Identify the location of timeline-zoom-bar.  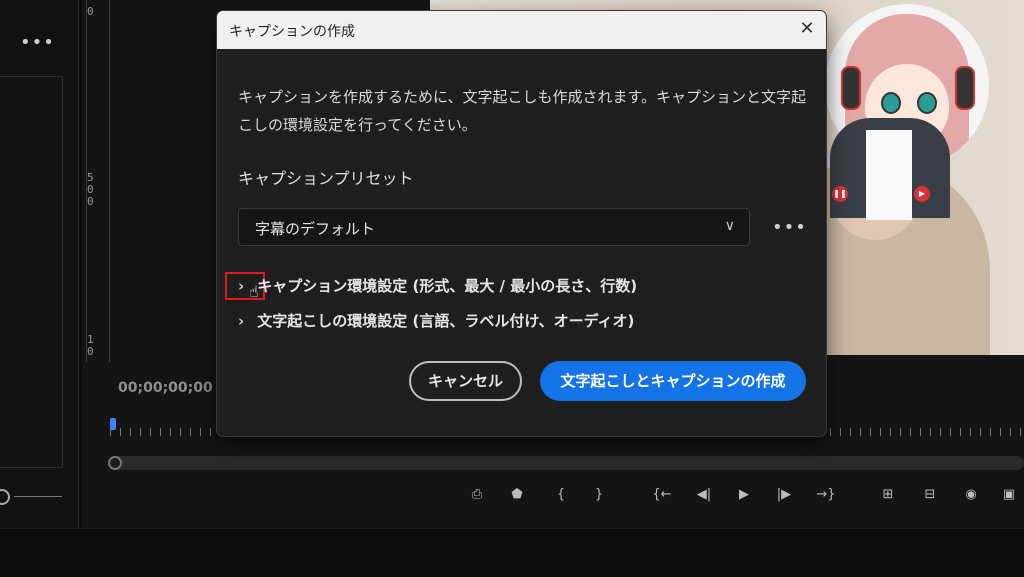
(566, 463).